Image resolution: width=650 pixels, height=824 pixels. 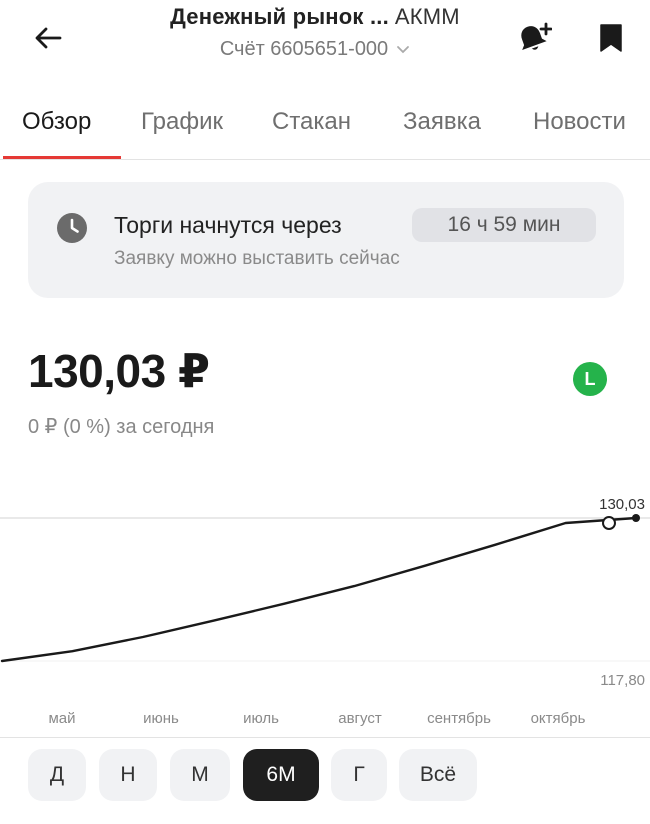 I want to click on current-price-marker, so click(x=609, y=523).